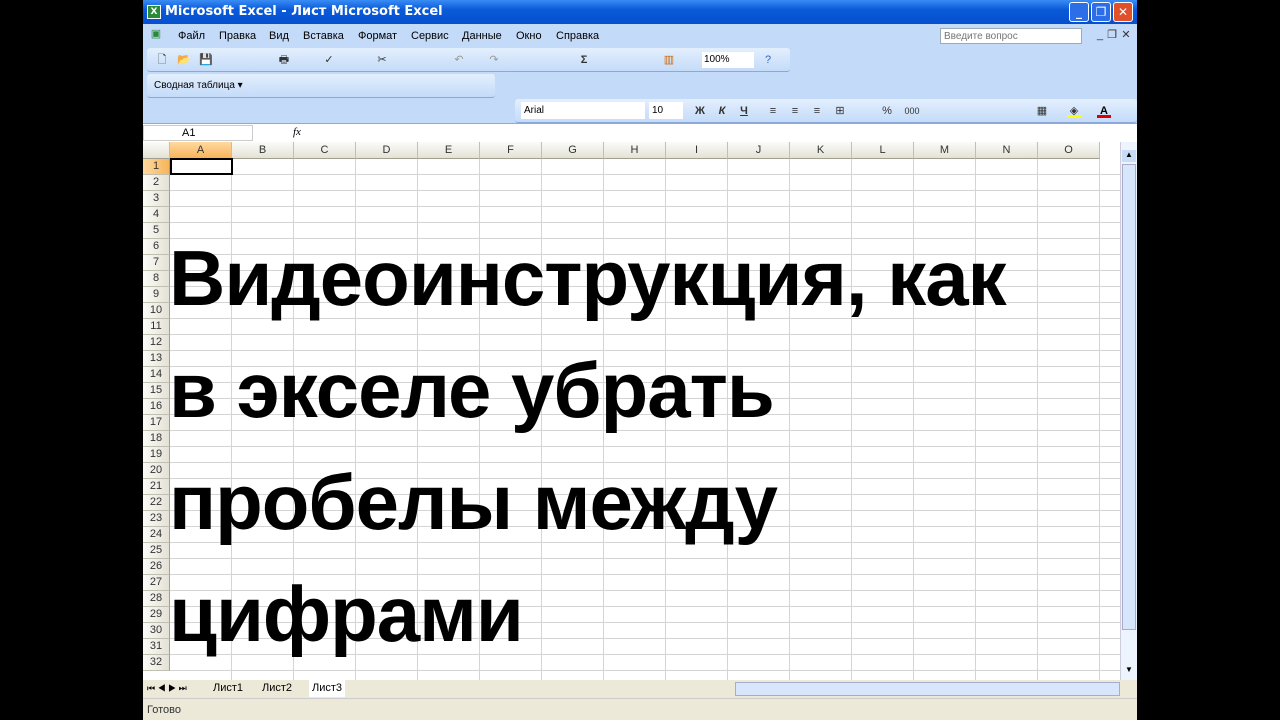 This screenshot has height=720, width=1280. What do you see at coordinates (156, 519) in the screenshot?
I see `row-header: 23` at bounding box center [156, 519].